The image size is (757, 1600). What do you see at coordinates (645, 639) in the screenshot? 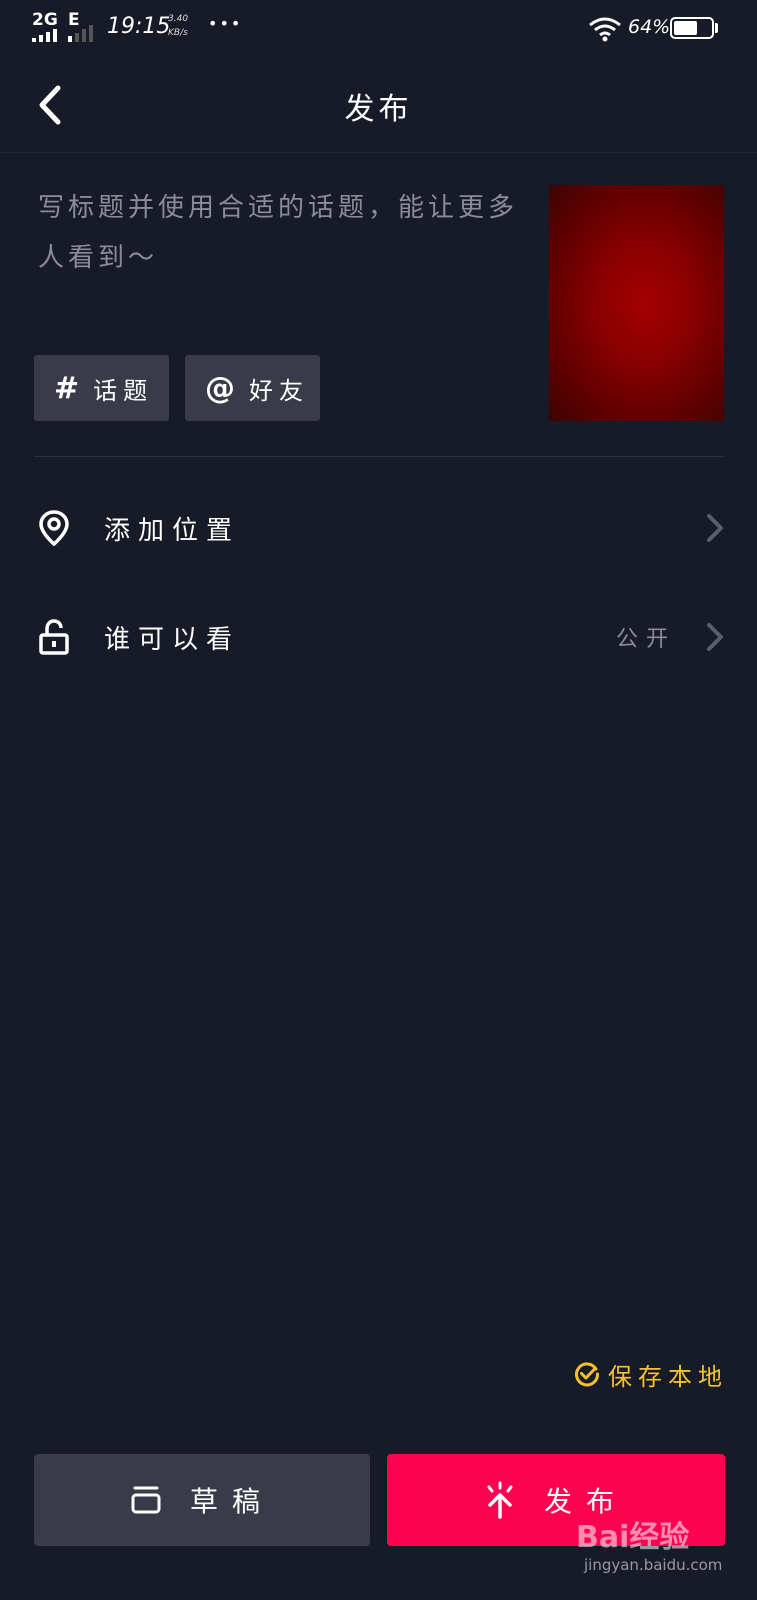
I see `visibility-value: 公开` at bounding box center [645, 639].